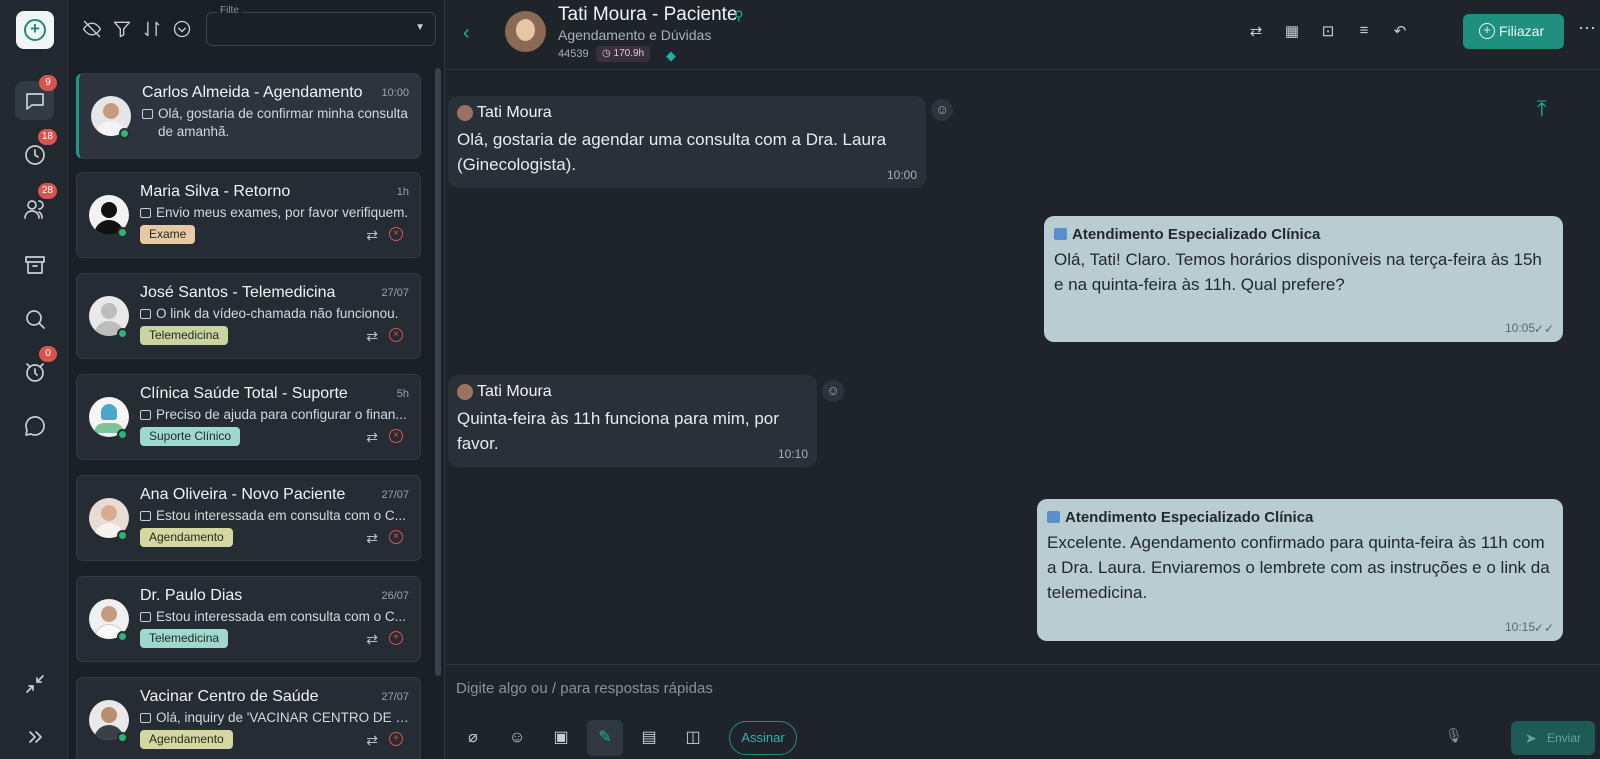 This screenshot has width=1600, height=759. Describe the element at coordinates (34, 264) in the screenshot. I see `archive-nav-button` at that location.